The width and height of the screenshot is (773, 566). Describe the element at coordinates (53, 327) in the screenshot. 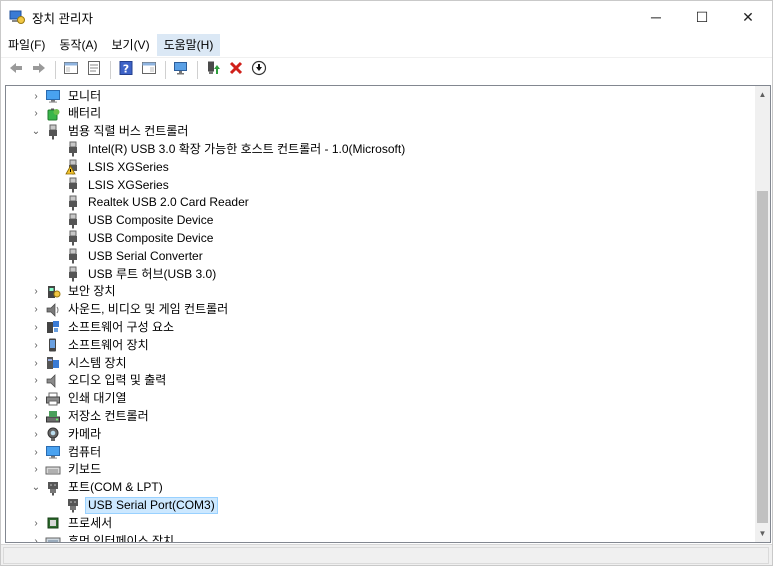

I see `software-component-icon` at that location.